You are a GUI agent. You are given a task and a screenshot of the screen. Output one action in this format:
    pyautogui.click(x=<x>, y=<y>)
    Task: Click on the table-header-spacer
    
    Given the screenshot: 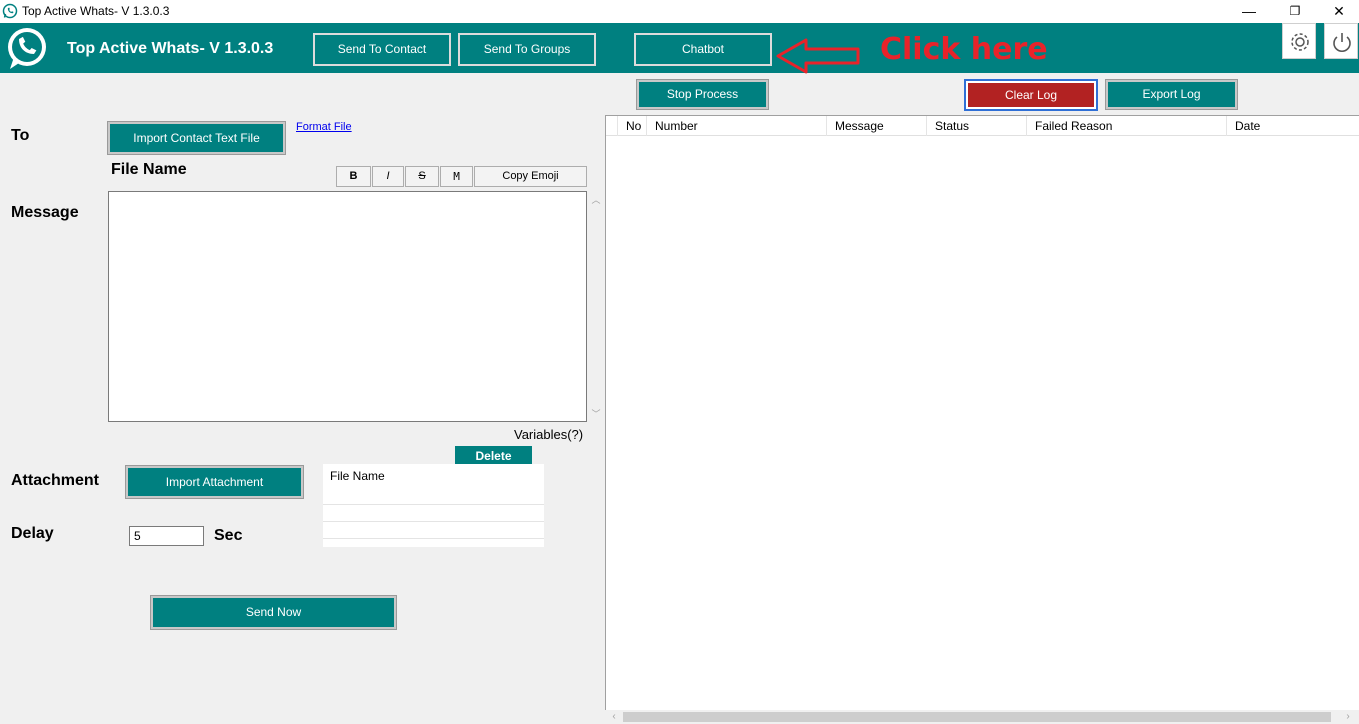 What is the action you would take?
    pyautogui.click(x=612, y=126)
    